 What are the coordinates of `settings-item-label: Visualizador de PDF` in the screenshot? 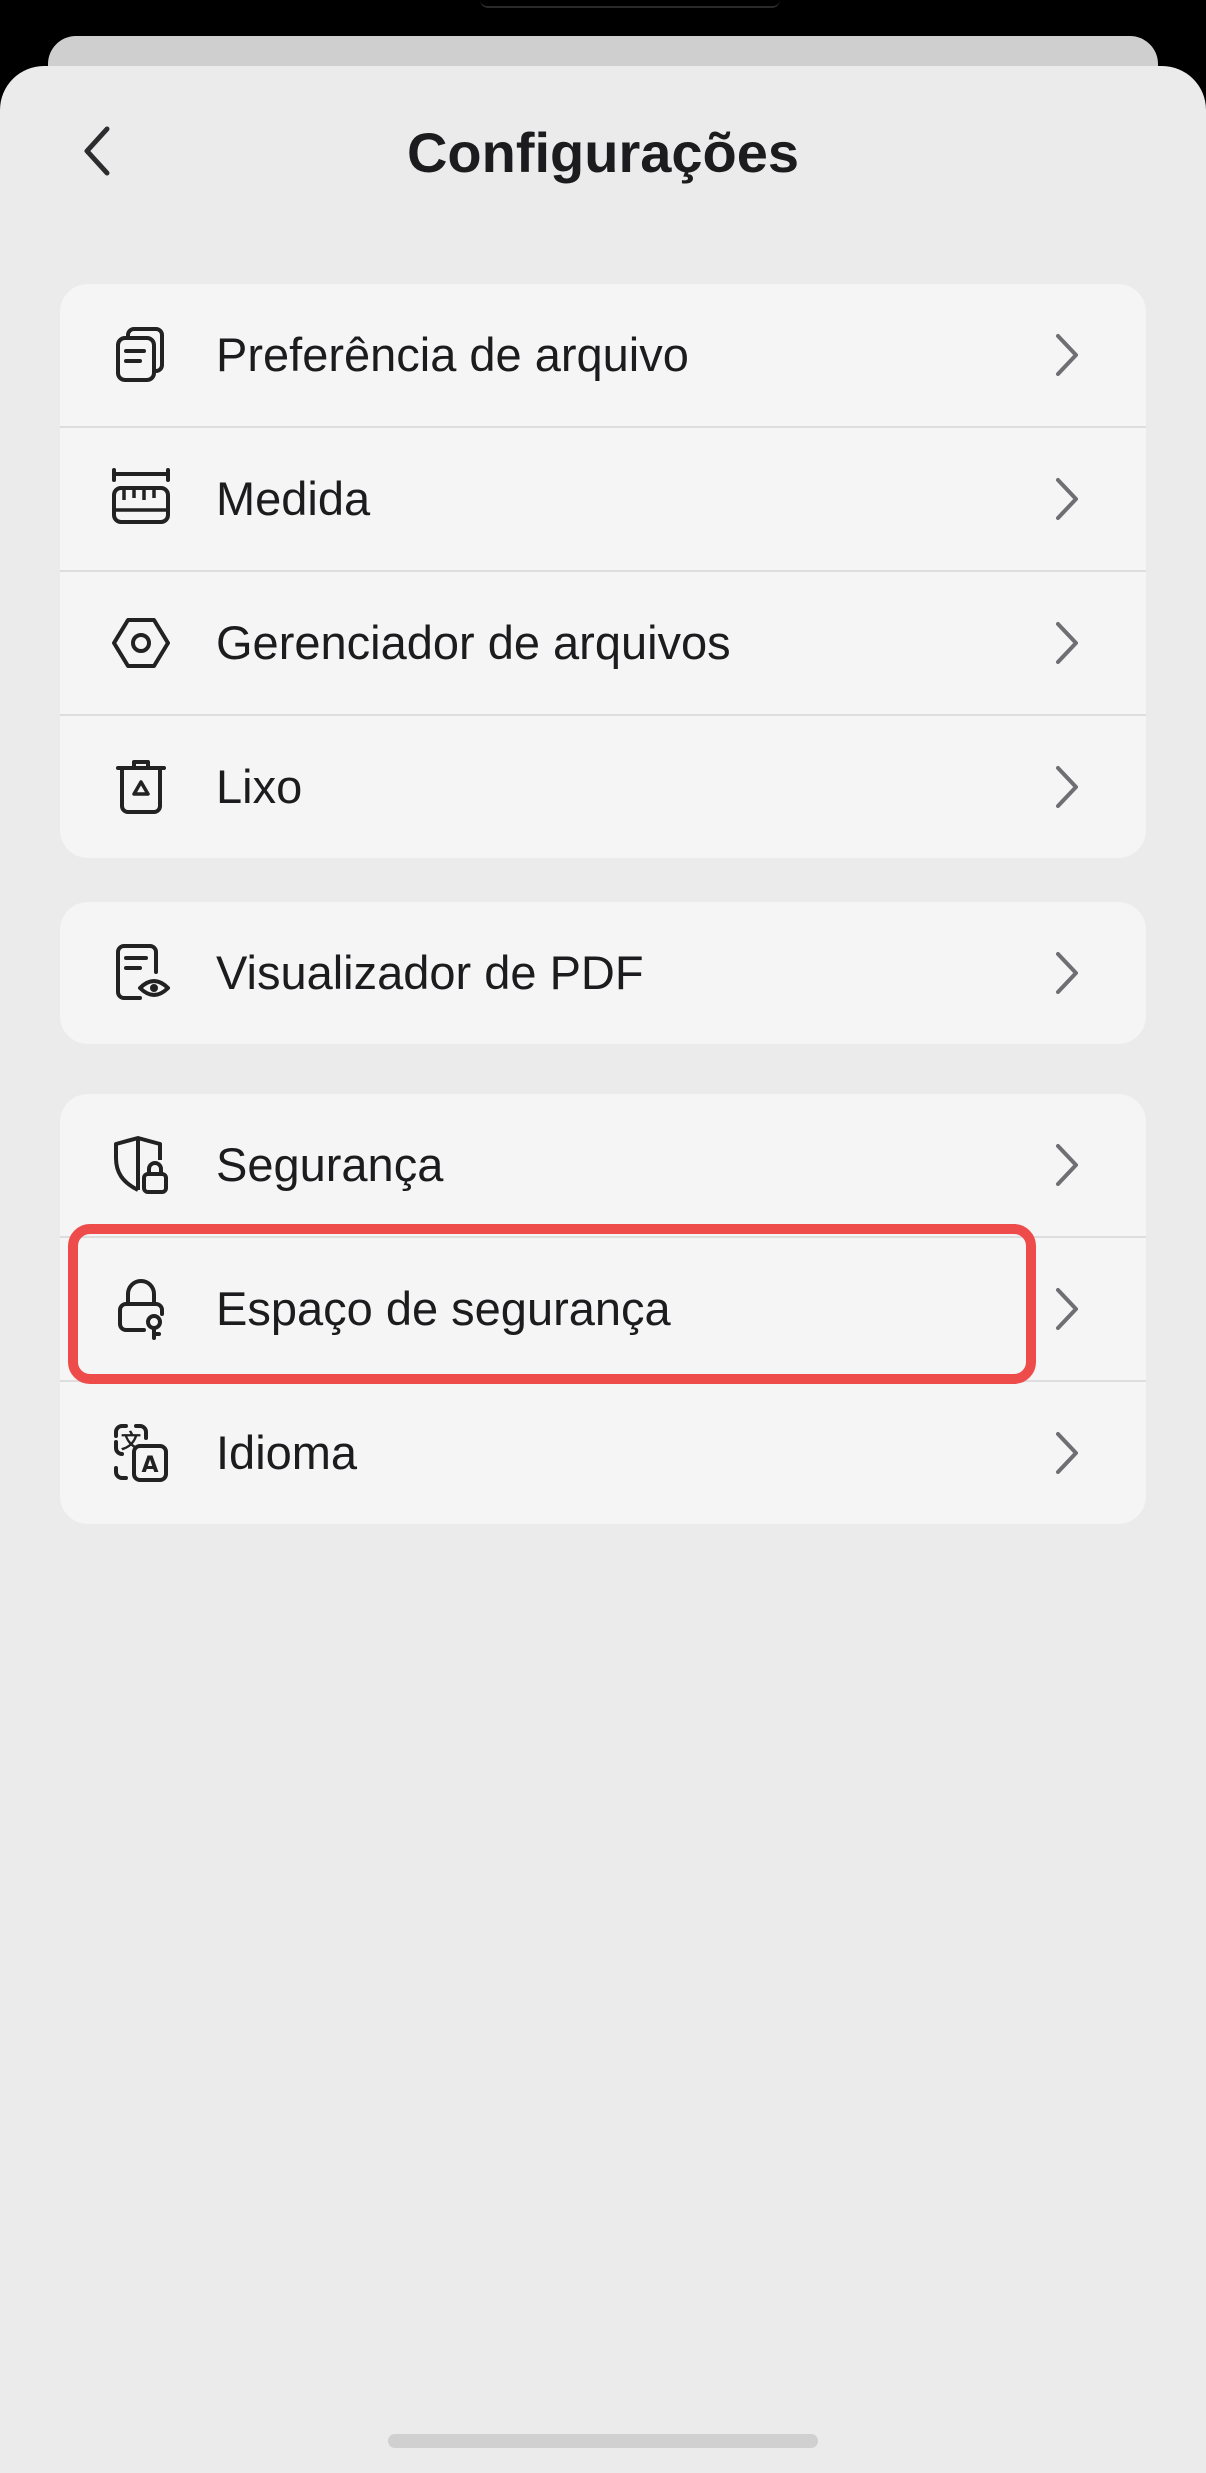 It's located at (430, 972).